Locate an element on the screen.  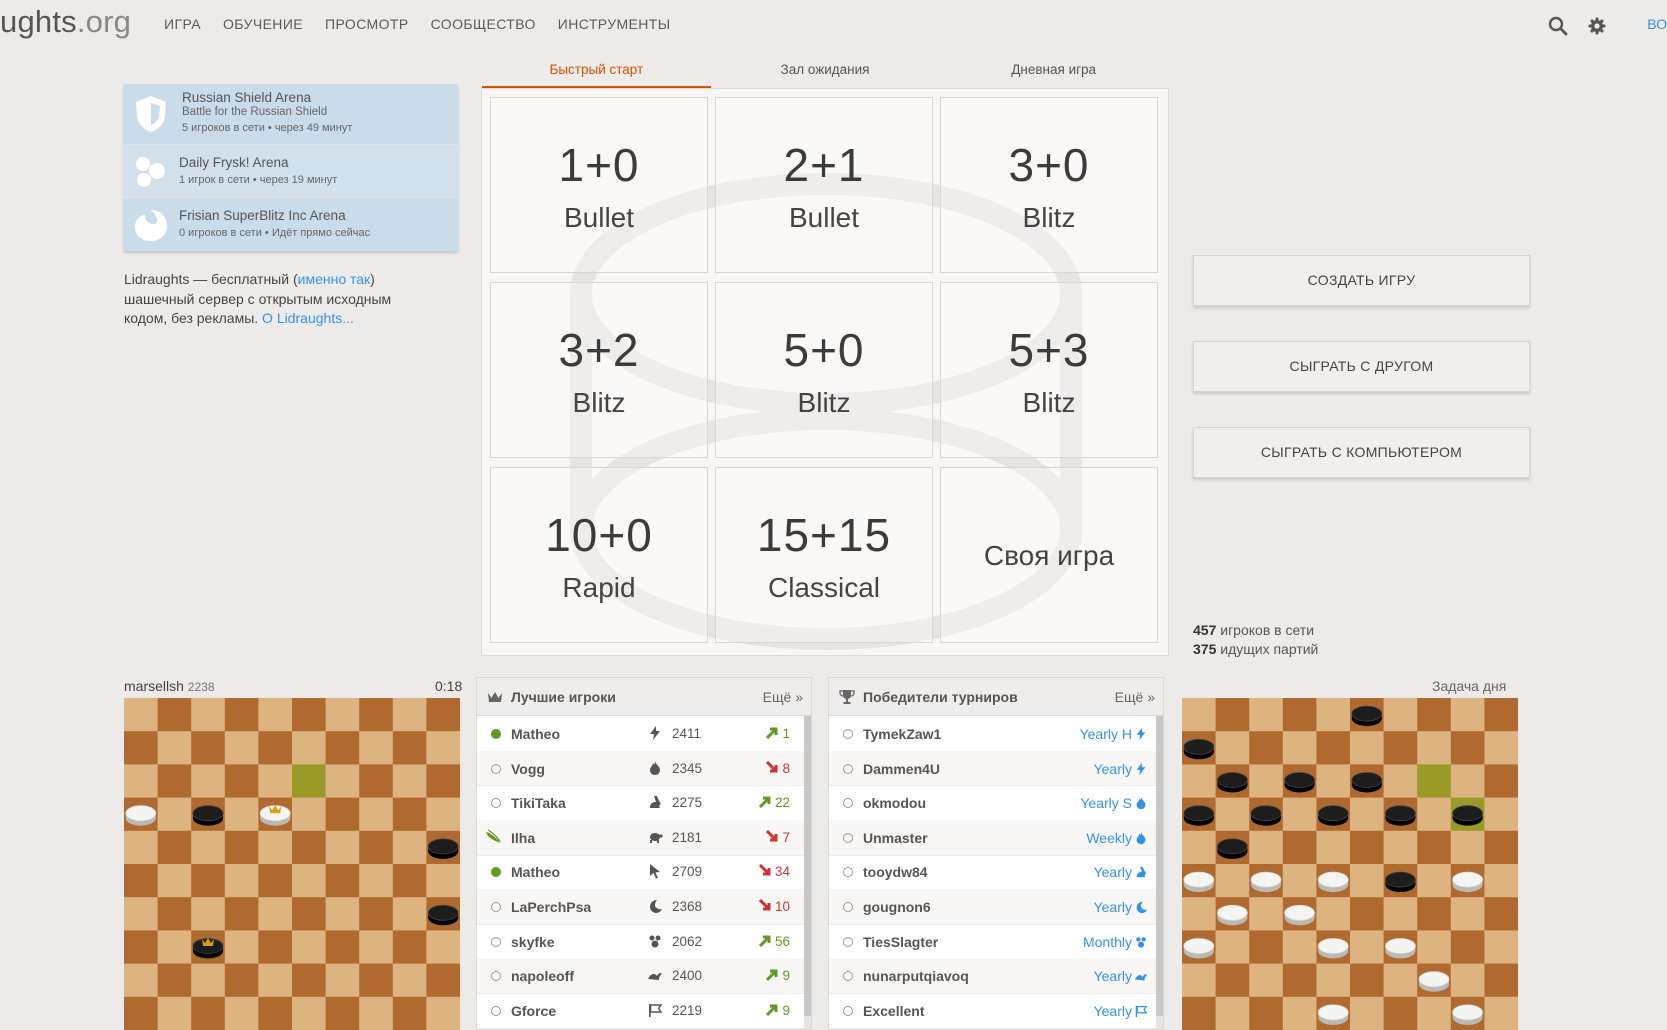
play-with-friend-button: СЫГРАТЬ С ДРУГОМ is located at coordinates (1361, 366).